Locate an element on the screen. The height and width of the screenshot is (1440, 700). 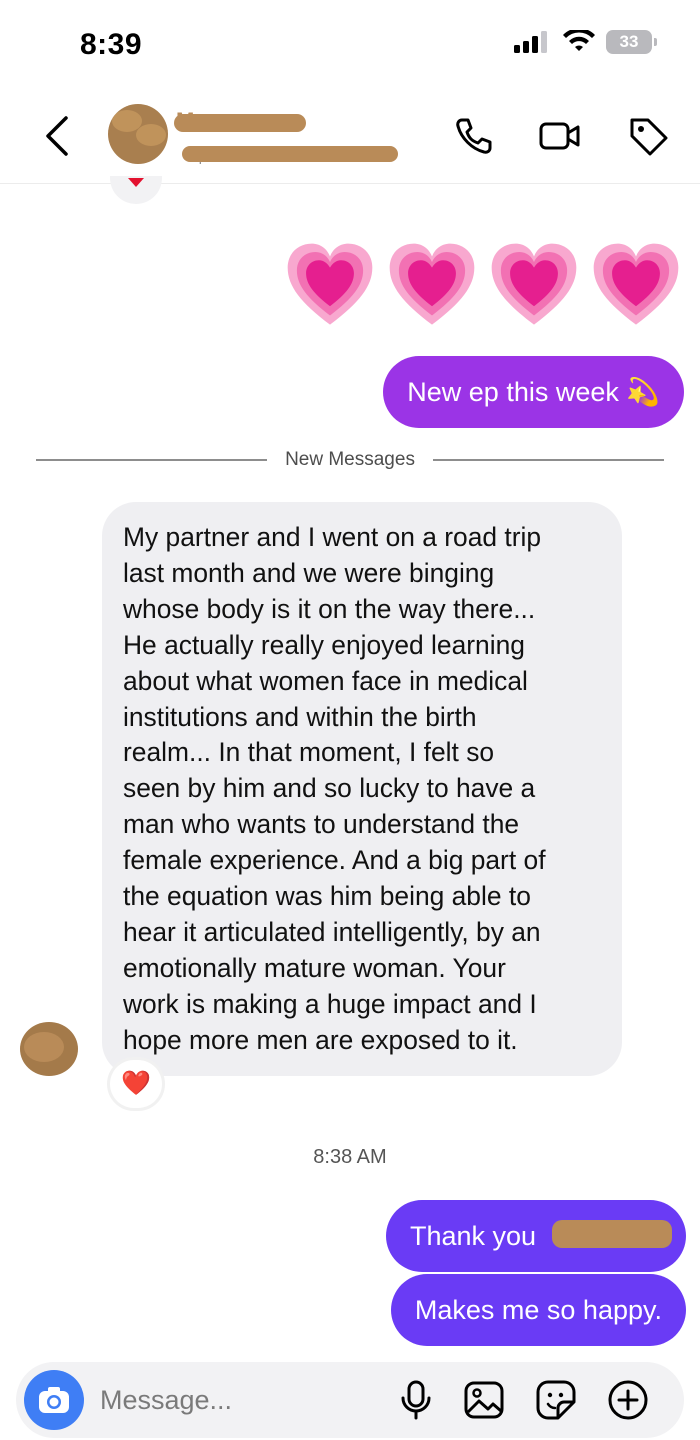
video-call-icon is located at coordinates (560, 136).